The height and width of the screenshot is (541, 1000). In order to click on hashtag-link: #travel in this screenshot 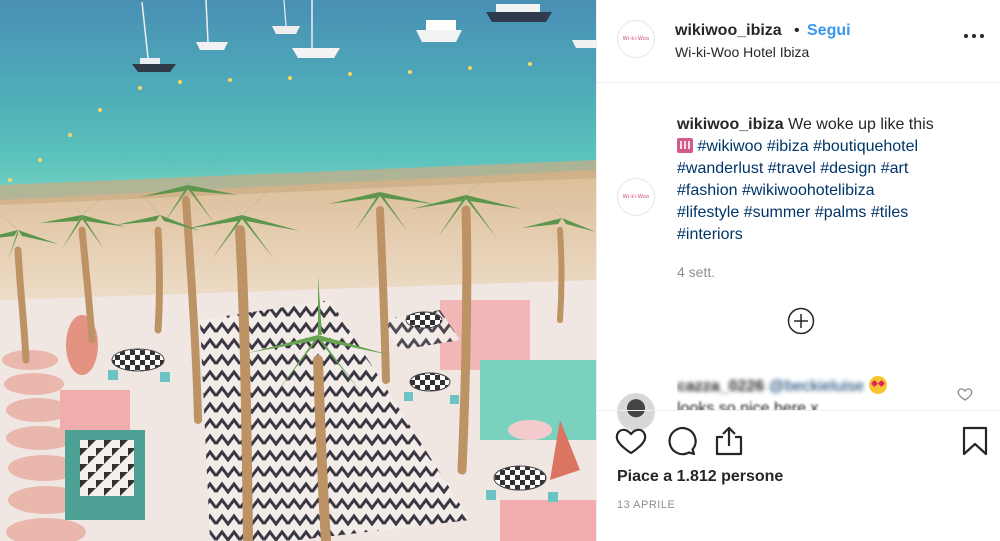, I will do `click(792, 168)`.